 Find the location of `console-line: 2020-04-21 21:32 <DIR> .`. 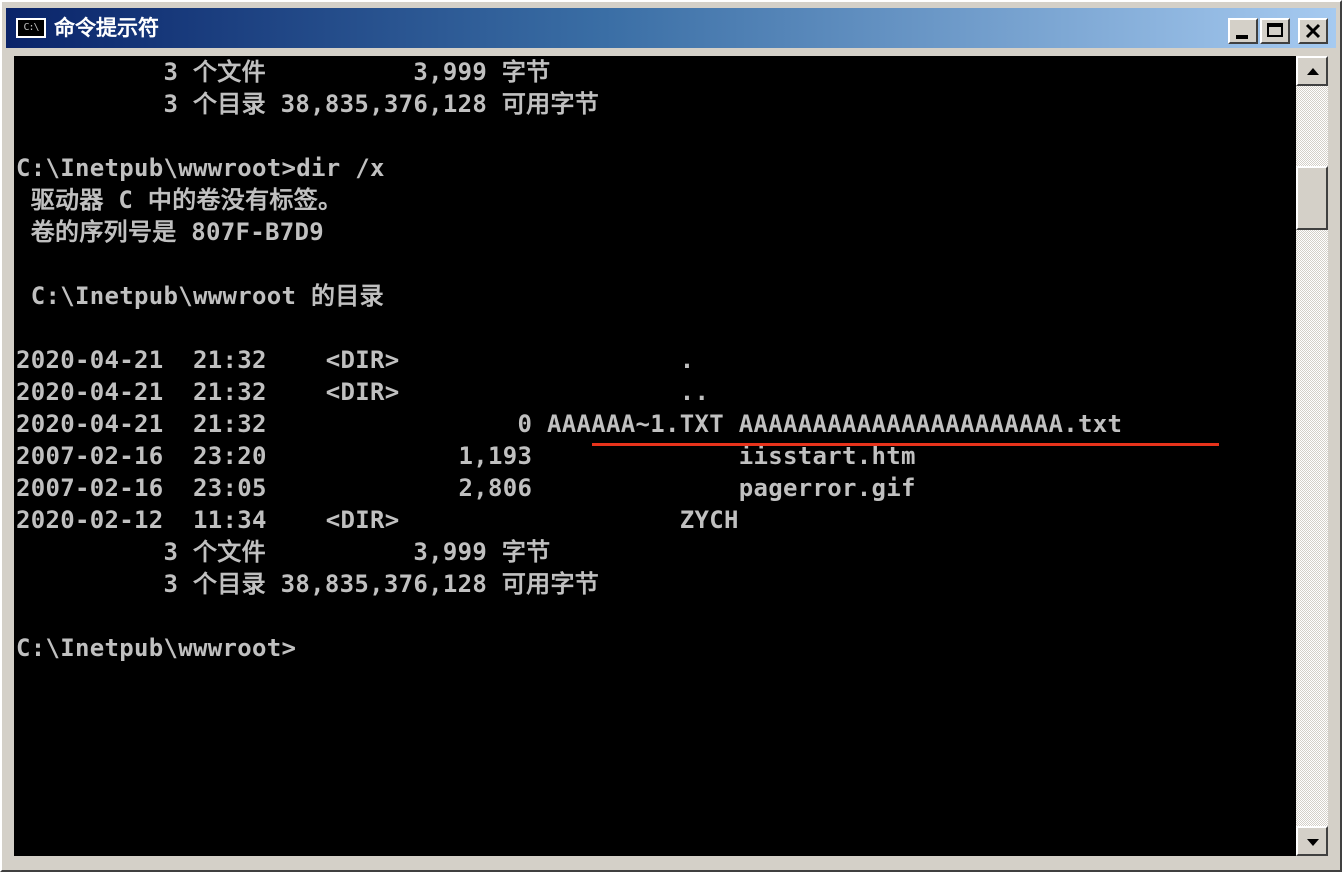

console-line: 2020-04-21 21:32 <DIR> . is located at coordinates (355, 360).